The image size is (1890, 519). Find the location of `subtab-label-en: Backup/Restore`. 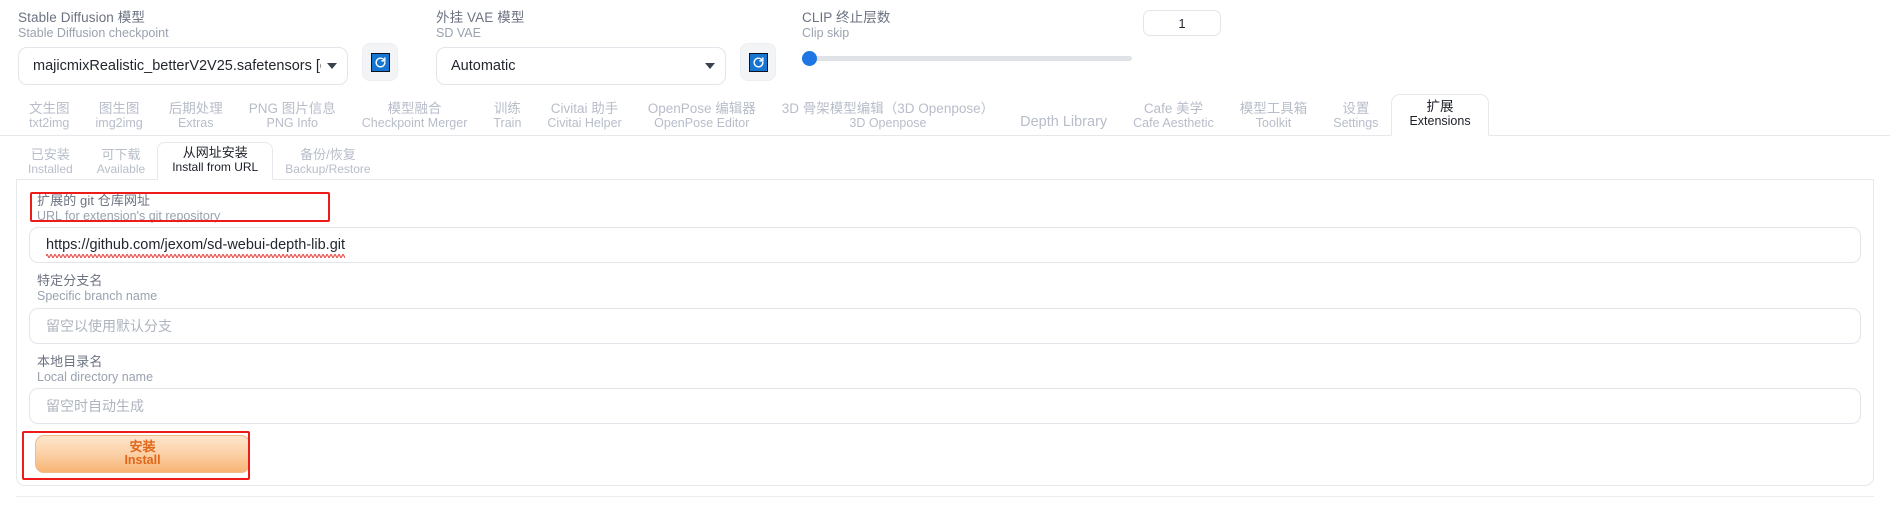

subtab-label-en: Backup/Restore is located at coordinates (328, 168).